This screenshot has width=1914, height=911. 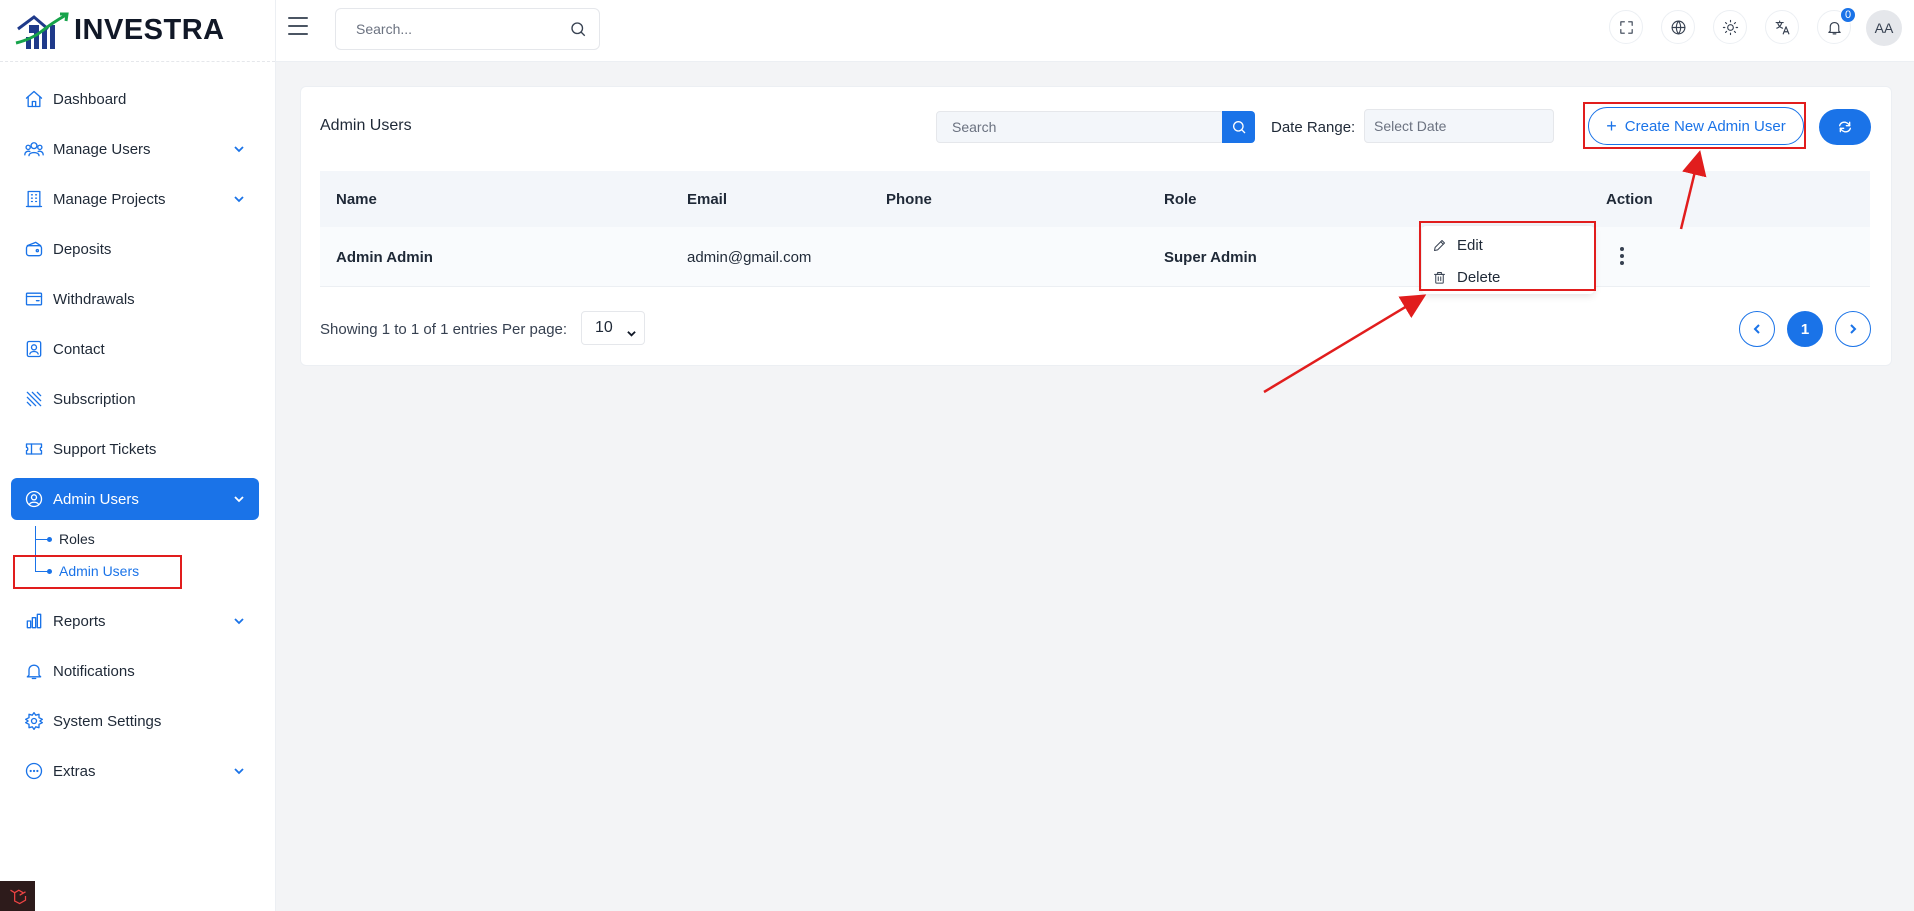 I want to click on fullscreen-icon, so click(x=1626, y=27).